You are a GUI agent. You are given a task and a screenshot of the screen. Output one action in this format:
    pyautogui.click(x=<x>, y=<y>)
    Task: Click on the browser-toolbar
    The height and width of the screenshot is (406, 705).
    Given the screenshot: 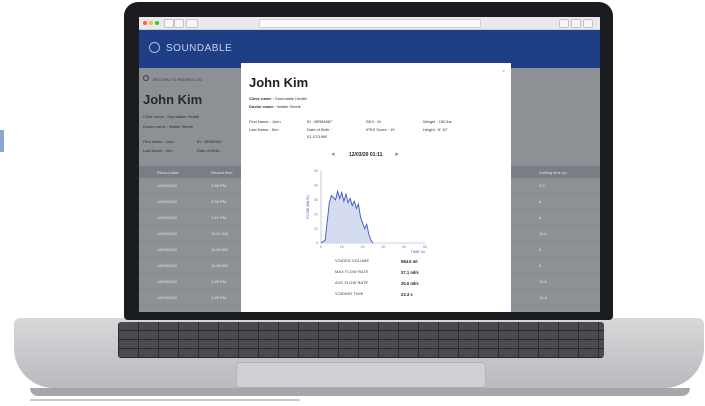 What is the action you would take?
    pyautogui.click(x=369, y=23)
    